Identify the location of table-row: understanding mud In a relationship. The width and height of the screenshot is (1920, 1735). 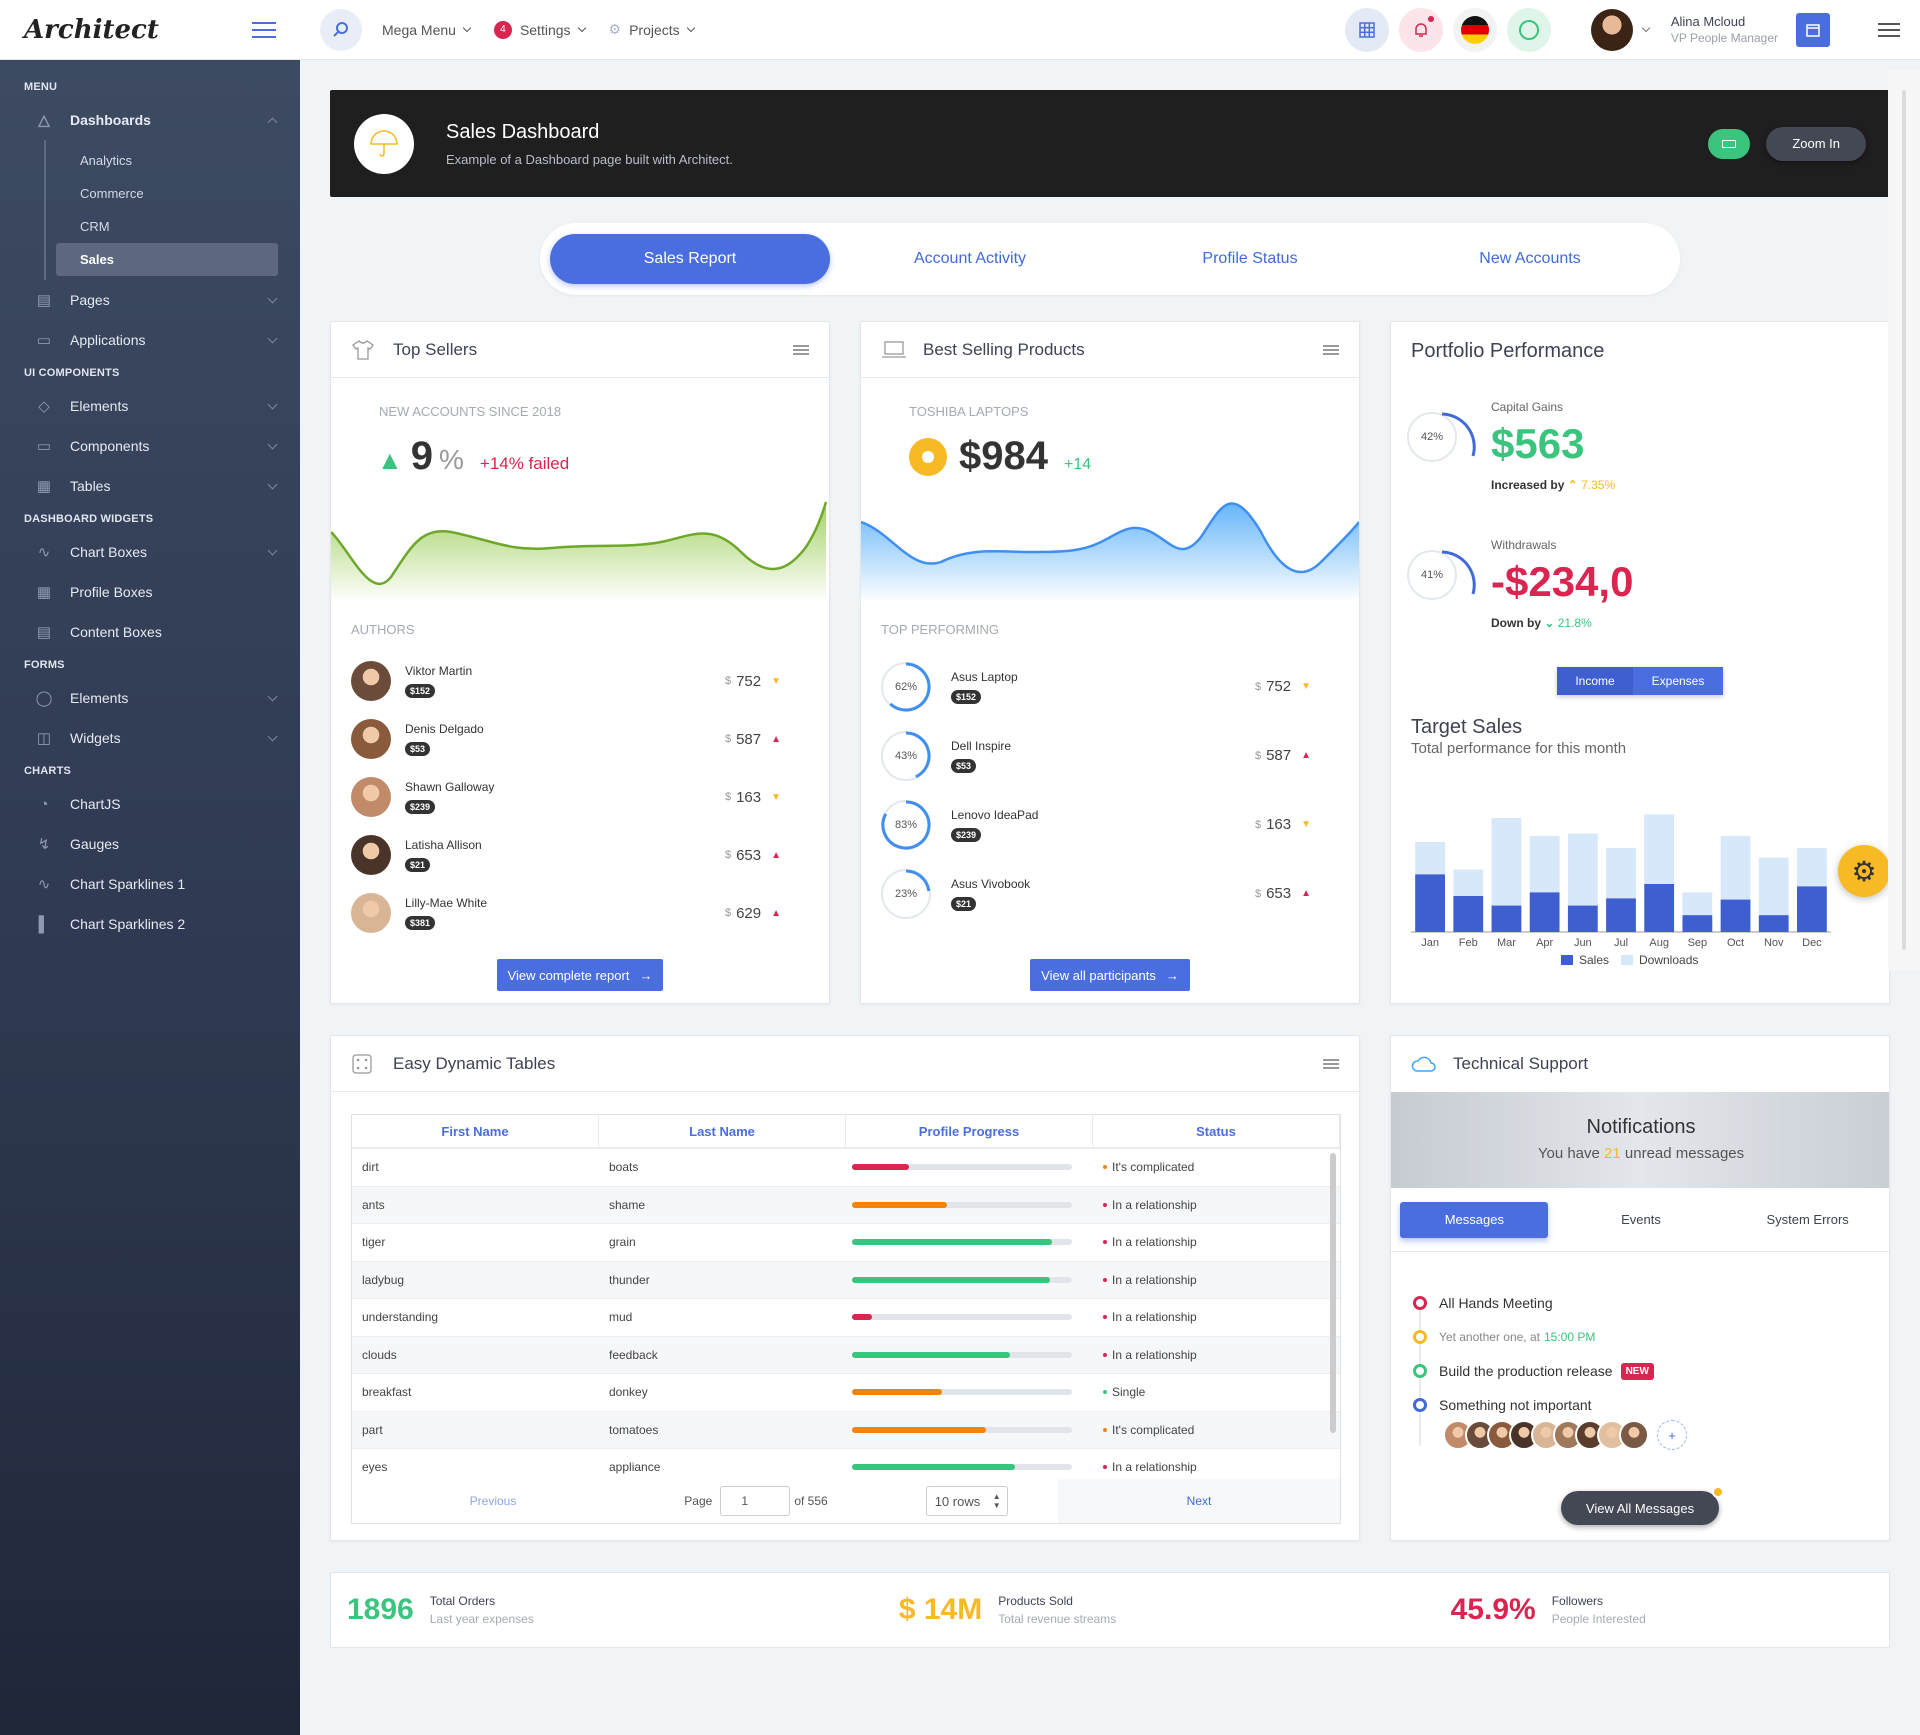
(846, 1318).